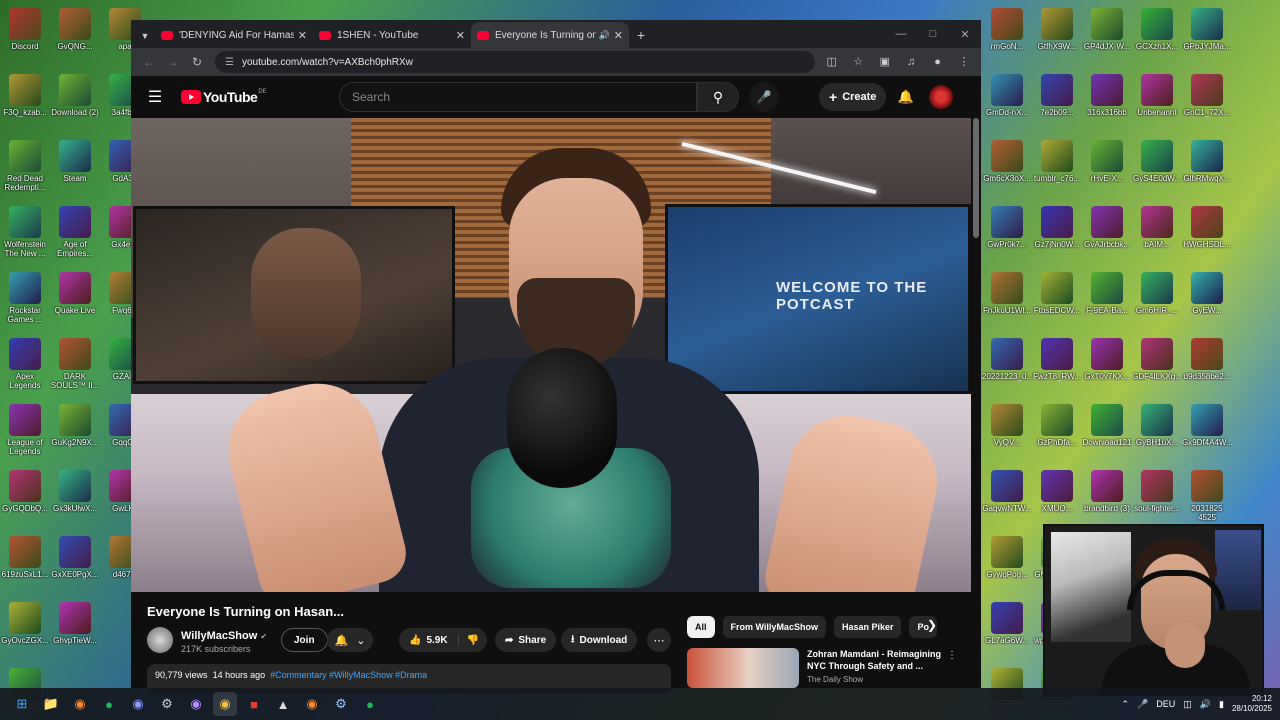 The height and width of the screenshot is (720, 1280). I want to click on app-red-icon: ■, so click(254, 704).